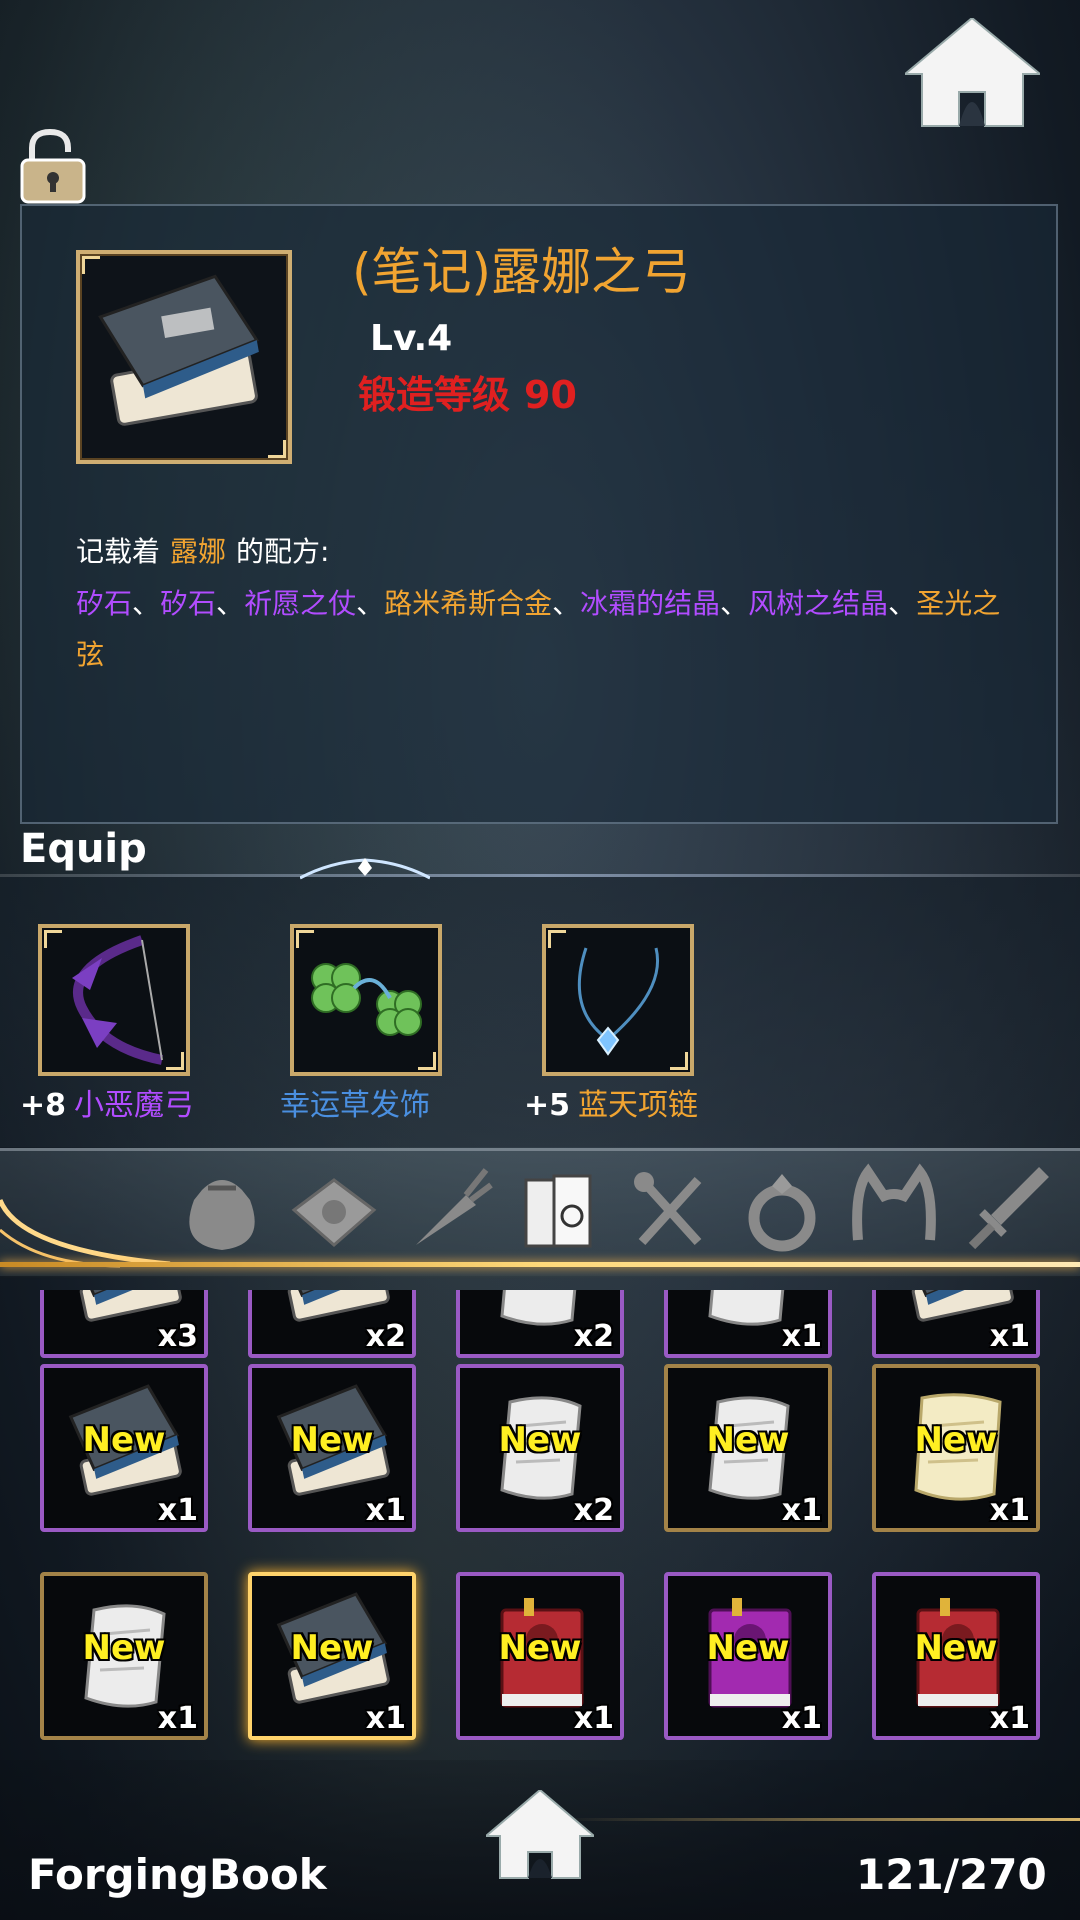  What do you see at coordinates (540, 875) in the screenshot?
I see `divider` at bounding box center [540, 875].